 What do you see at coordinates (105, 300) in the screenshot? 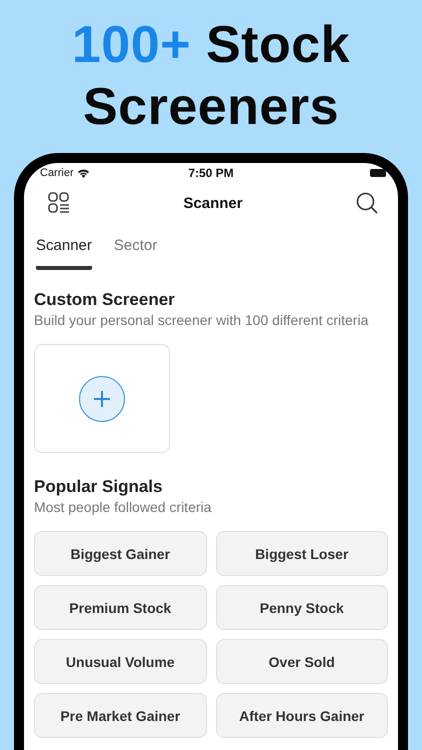
I see `section-title: Custom Screener` at bounding box center [105, 300].